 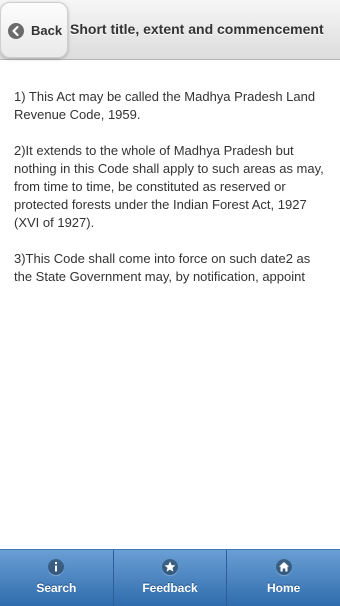 What do you see at coordinates (197, 29) in the screenshot?
I see `page-title: Short title, extent and commencement` at bounding box center [197, 29].